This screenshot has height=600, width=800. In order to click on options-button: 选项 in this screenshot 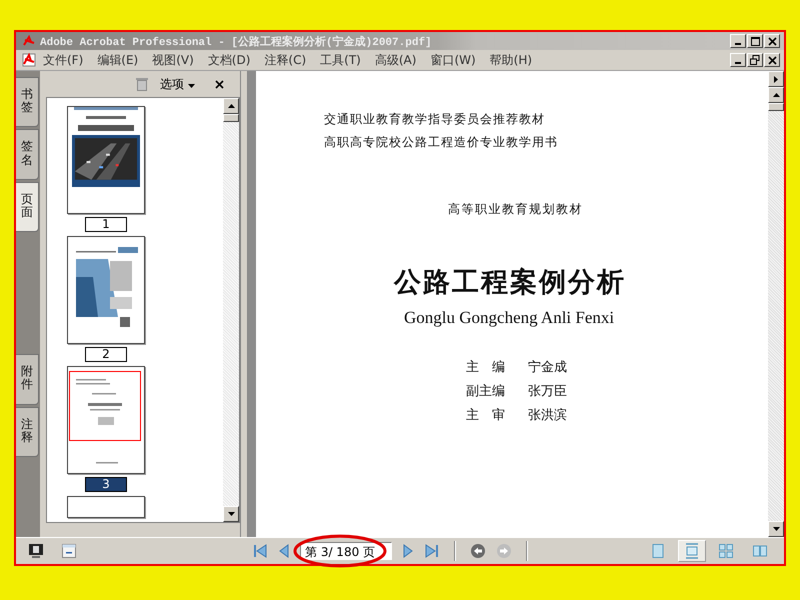, I will do `click(177, 84)`.